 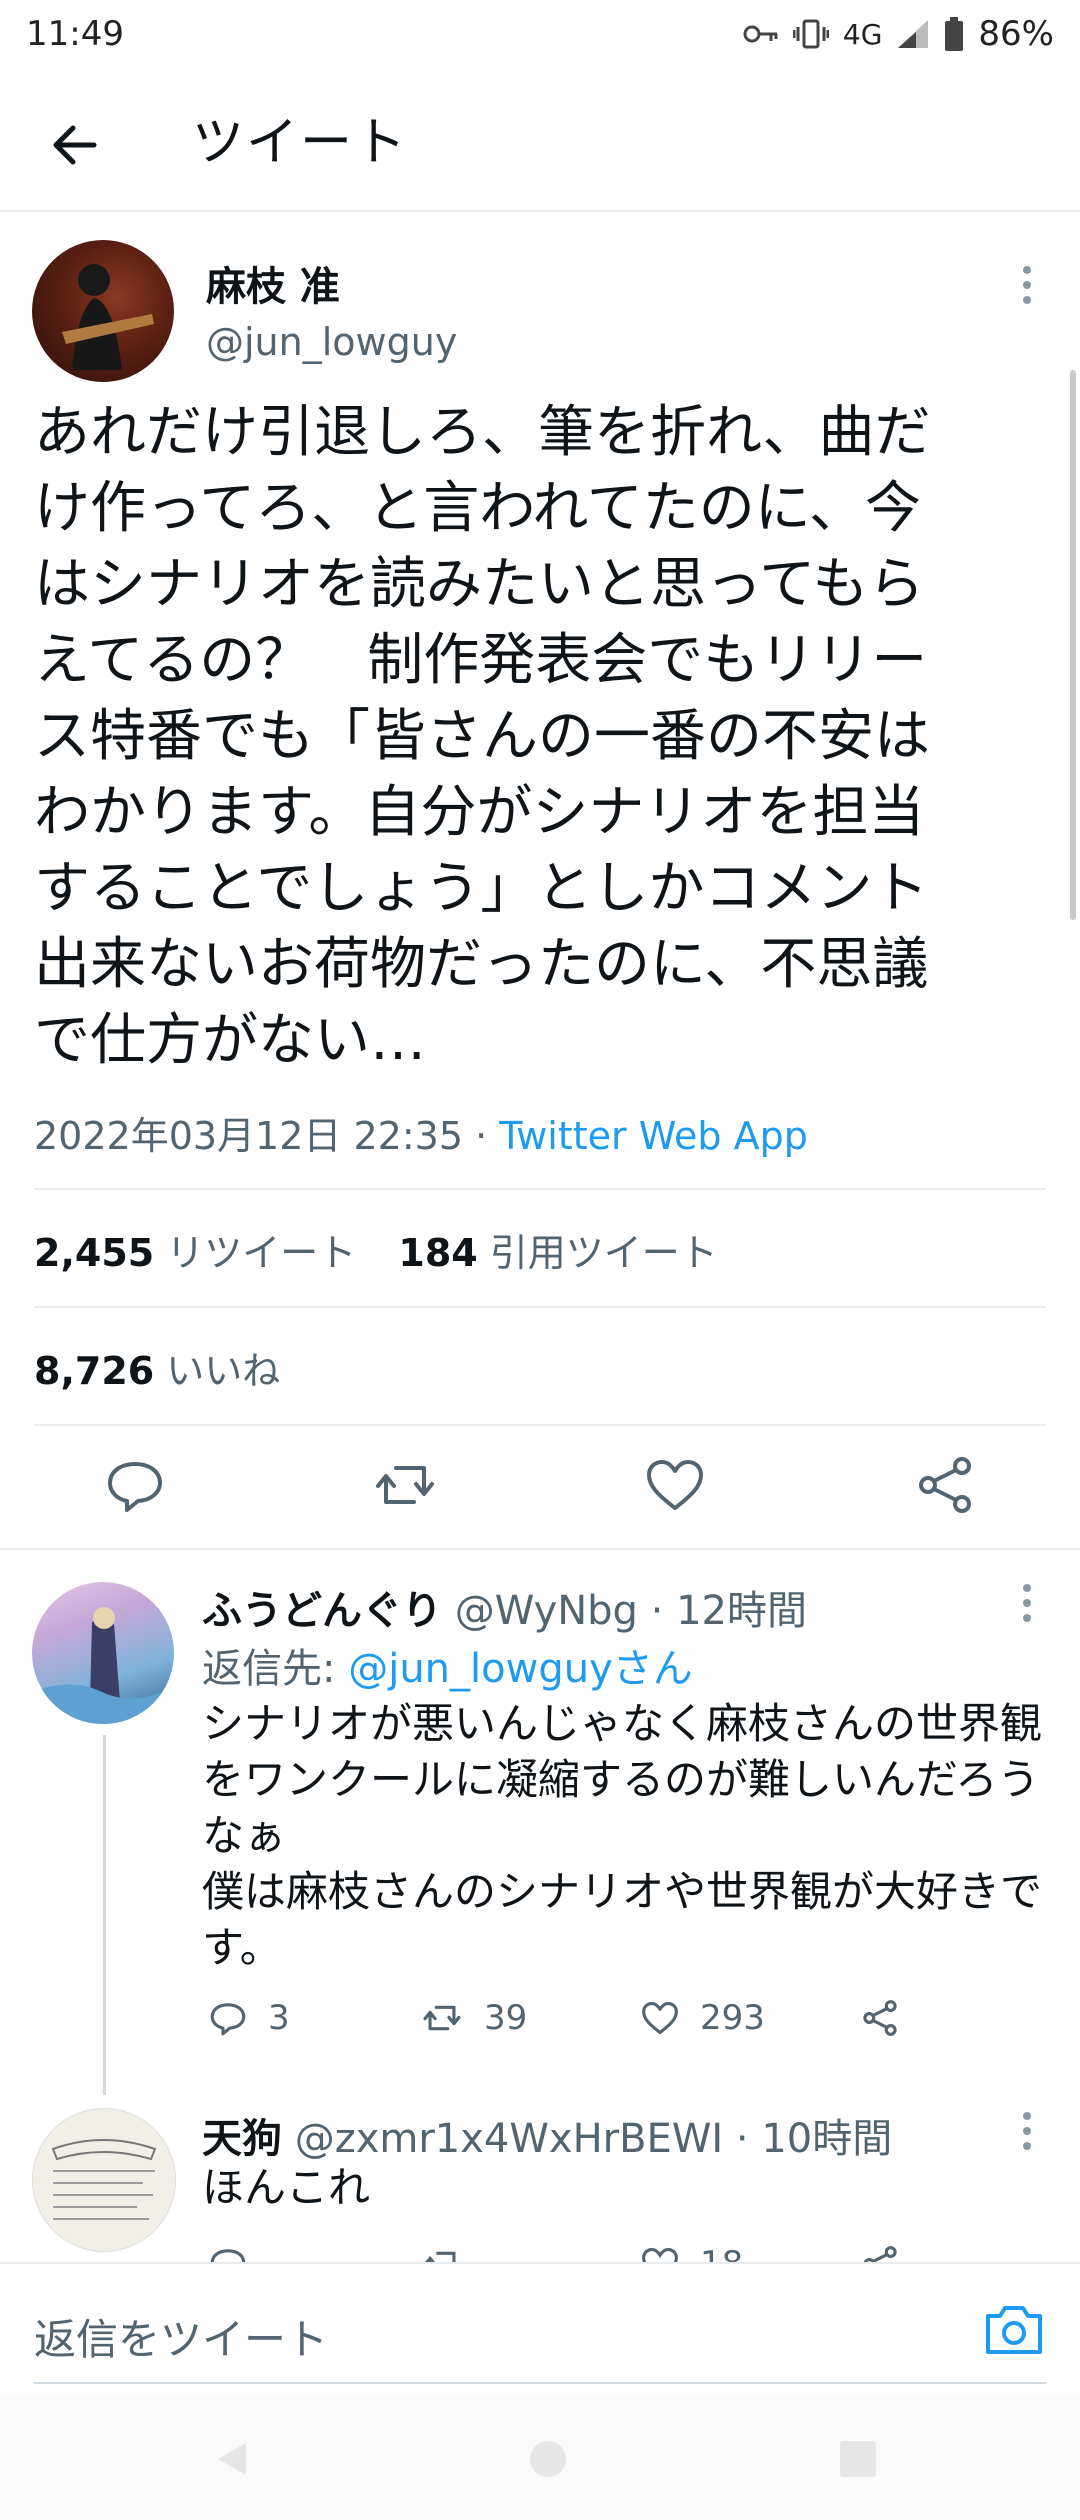 I want to click on top-app-bar: ツイート, so click(x=540, y=141).